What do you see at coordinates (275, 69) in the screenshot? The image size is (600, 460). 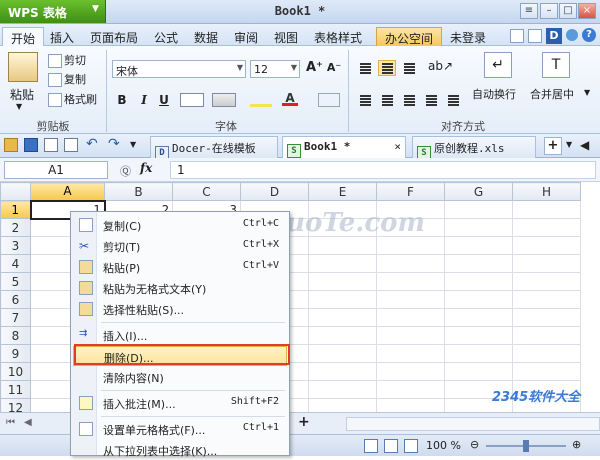 I see `font-size-select: 12 ▼` at bounding box center [275, 69].